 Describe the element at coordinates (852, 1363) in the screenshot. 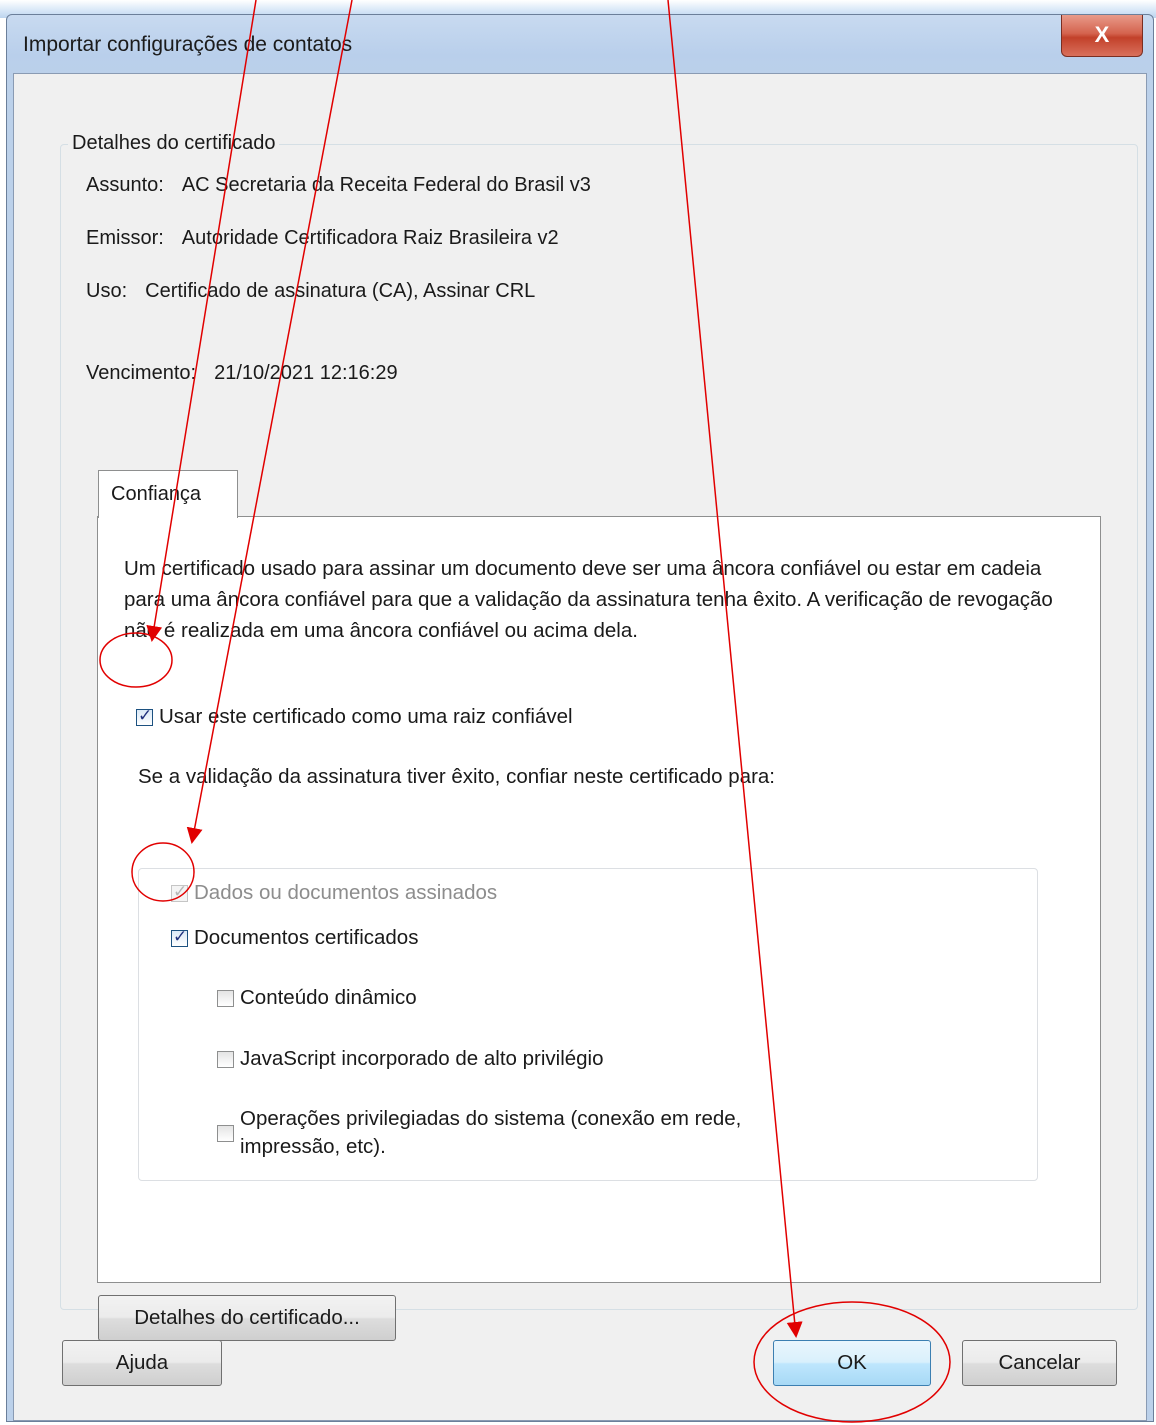

I see `ok-button: OK` at that location.